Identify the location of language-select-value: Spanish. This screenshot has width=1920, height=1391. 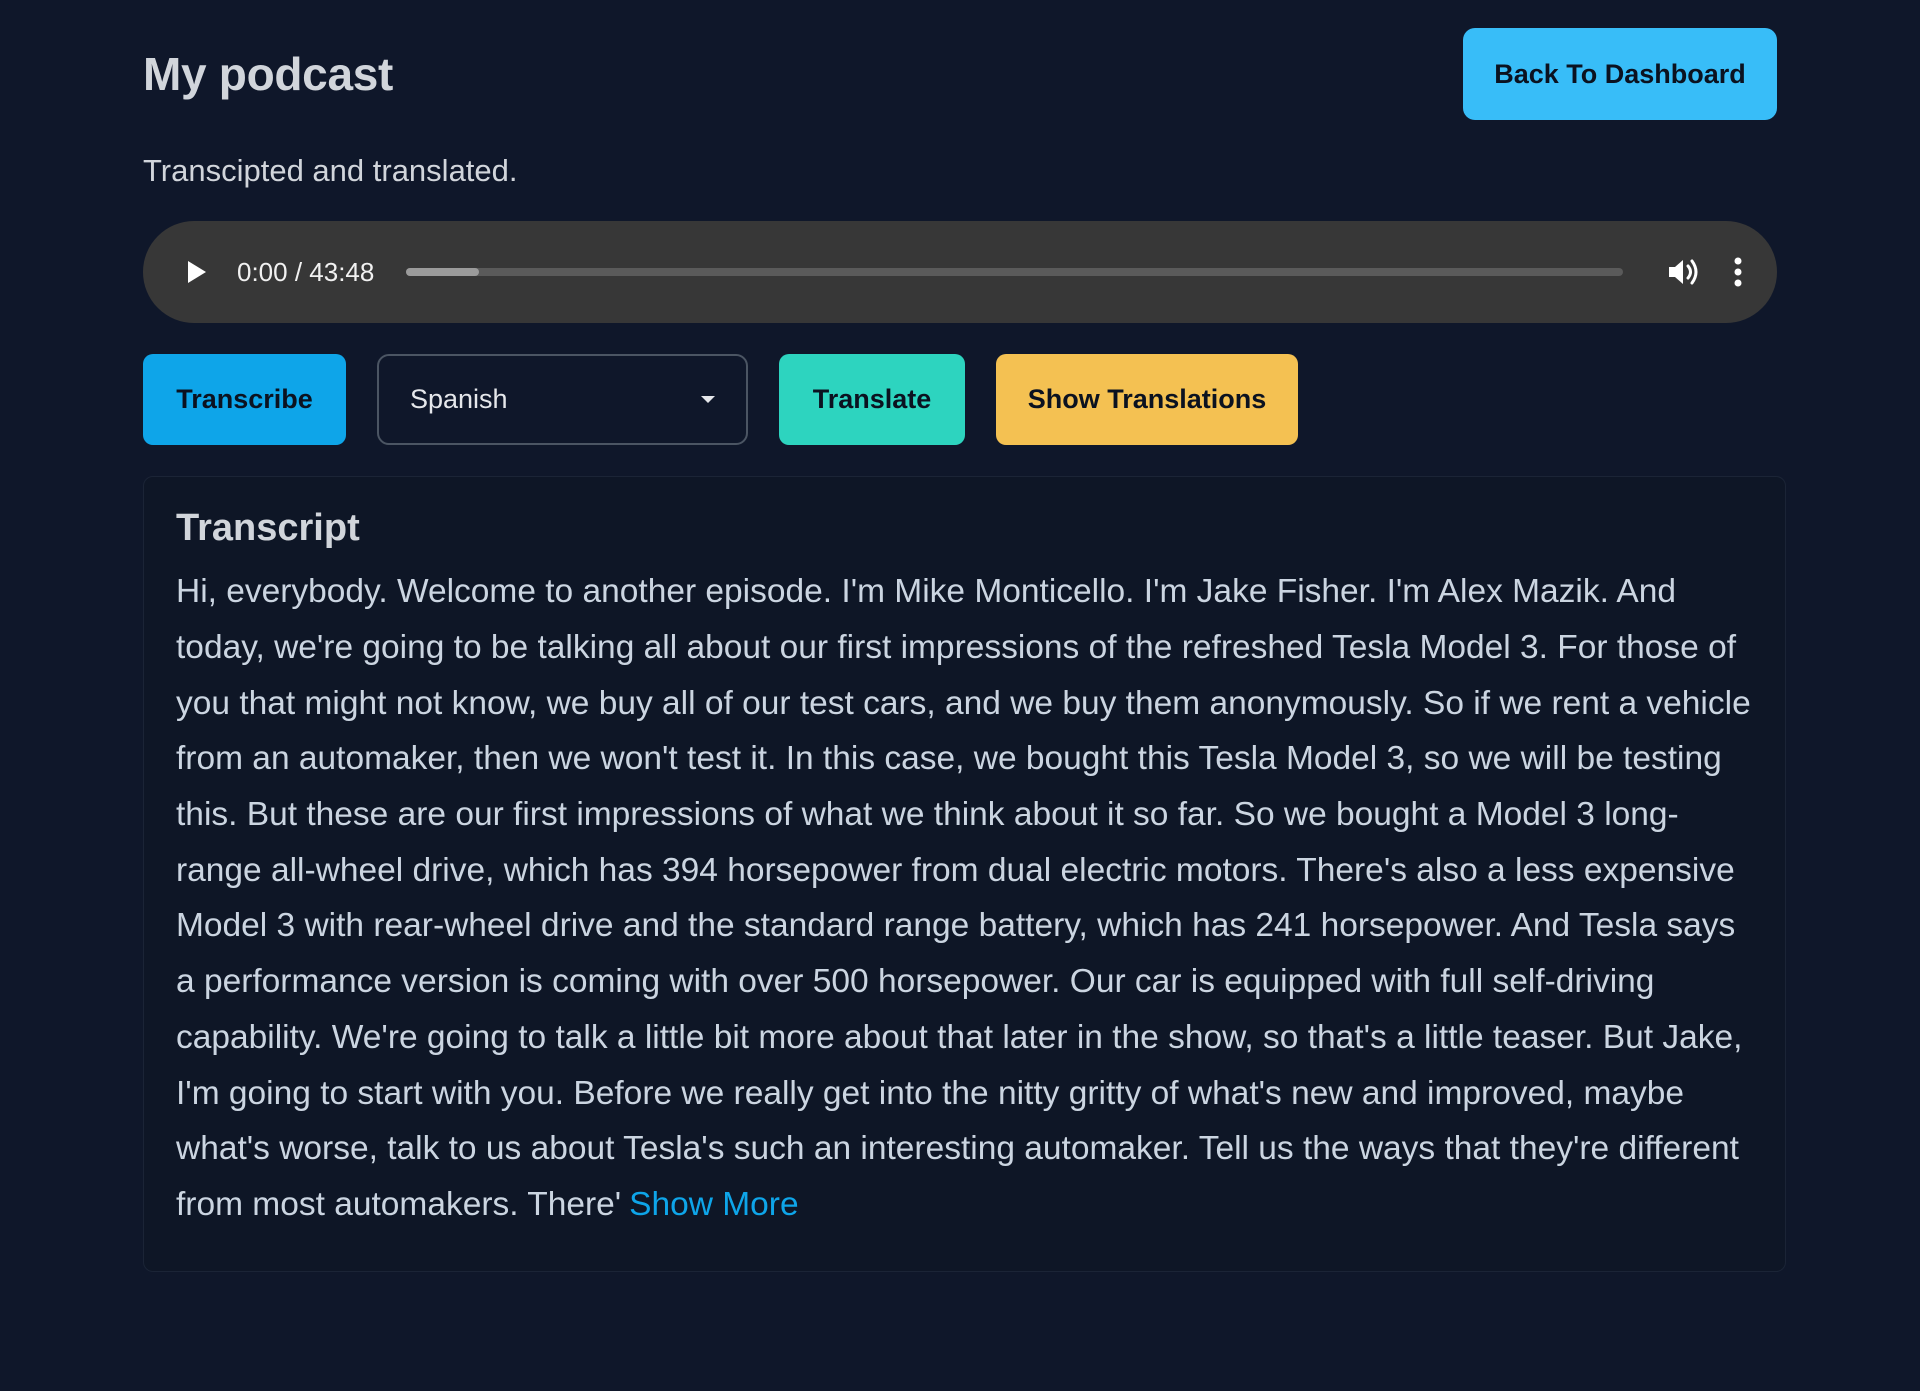
(459, 399).